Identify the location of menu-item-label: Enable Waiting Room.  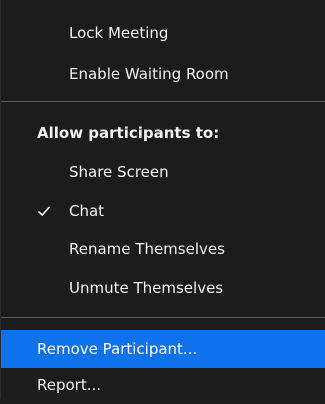
(149, 74).